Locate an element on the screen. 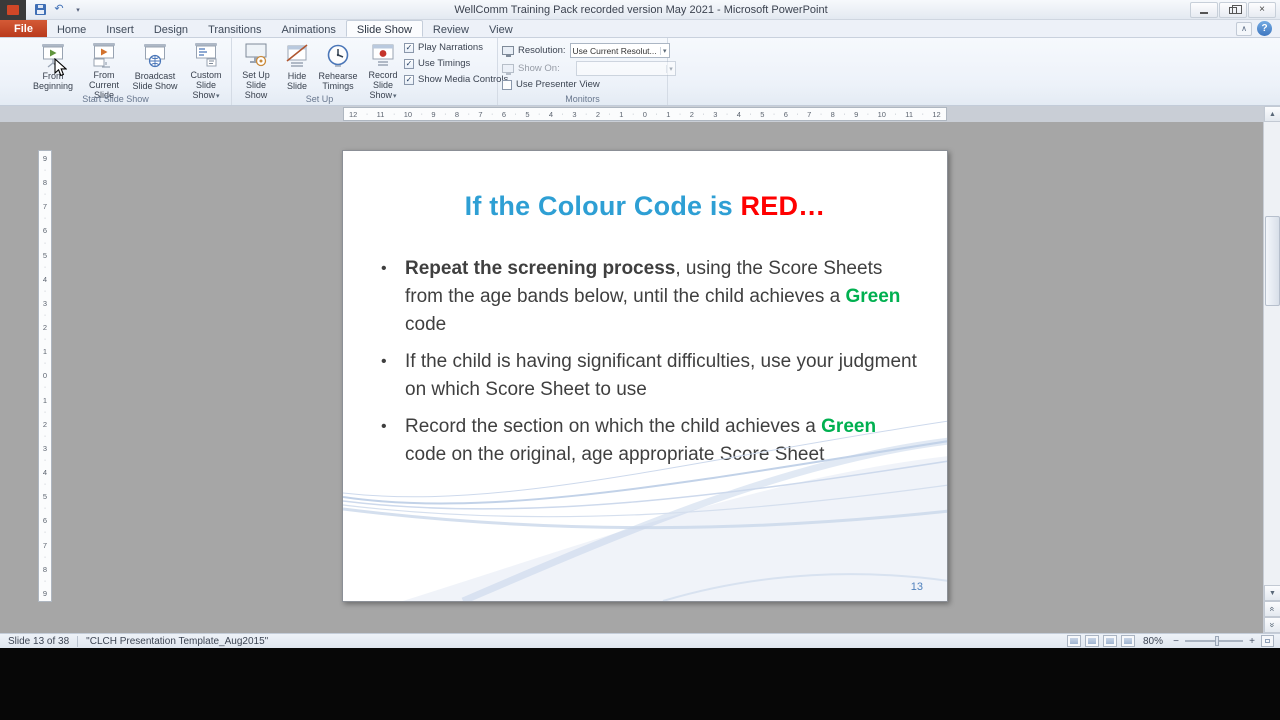 The width and height of the screenshot is (1280, 720). checkbox-play-narrations: ✓ Play Narrations is located at coordinates (456, 47).